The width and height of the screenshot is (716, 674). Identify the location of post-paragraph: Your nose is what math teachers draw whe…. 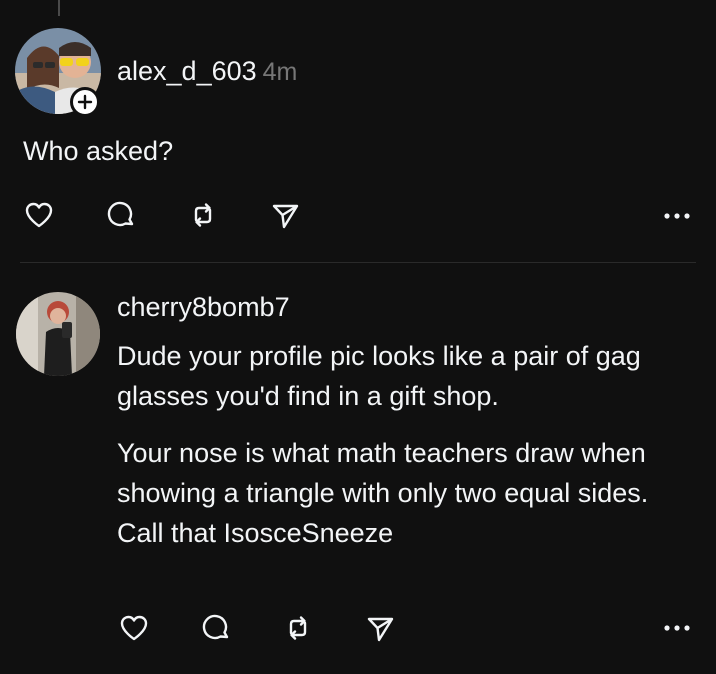
(383, 493).